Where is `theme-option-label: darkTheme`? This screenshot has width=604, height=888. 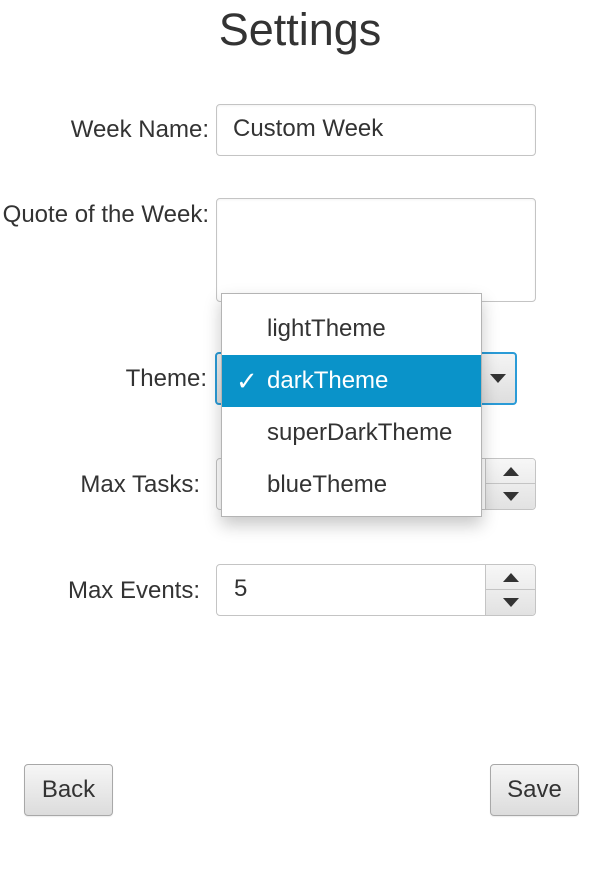 theme-option-label: darkTheme is located at coordinates (328, 380).